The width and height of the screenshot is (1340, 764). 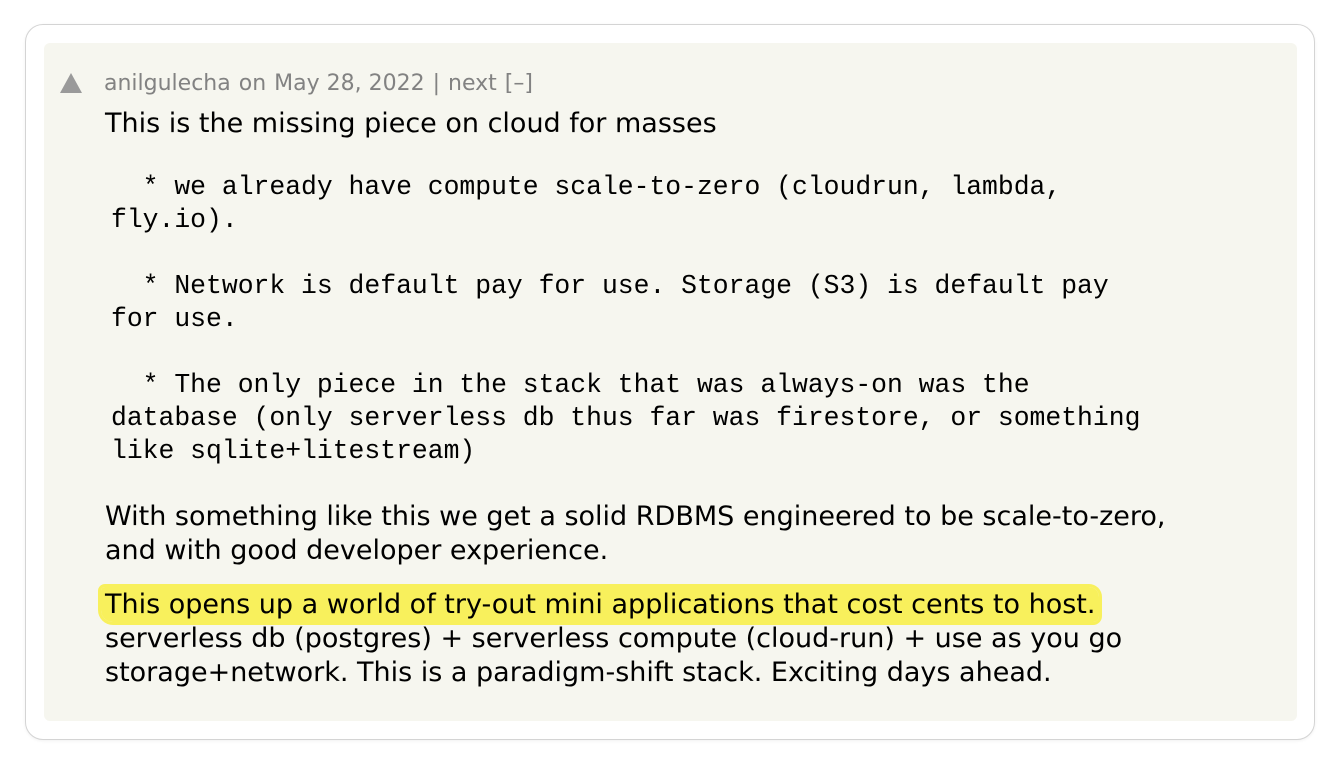 What do you see at coordinates (519, 83) in the screenshot?
I see `collapse-toggle: [–]` at bounding box center [519, 83].